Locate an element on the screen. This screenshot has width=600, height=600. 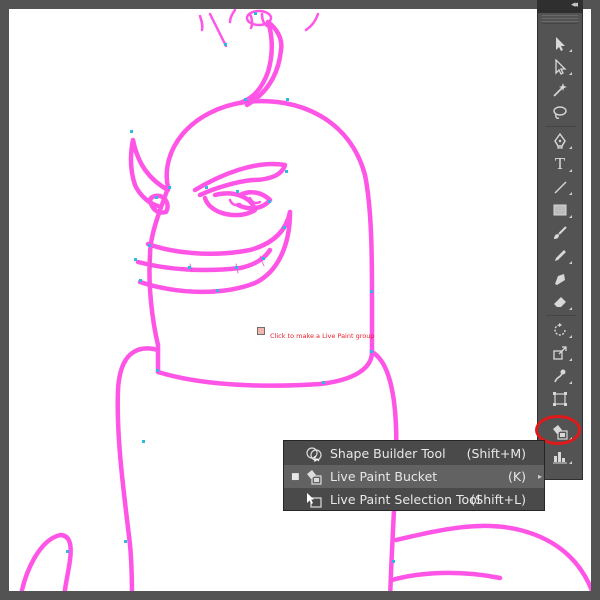
type-tool-icon: T is located at coordinates (560, 164).